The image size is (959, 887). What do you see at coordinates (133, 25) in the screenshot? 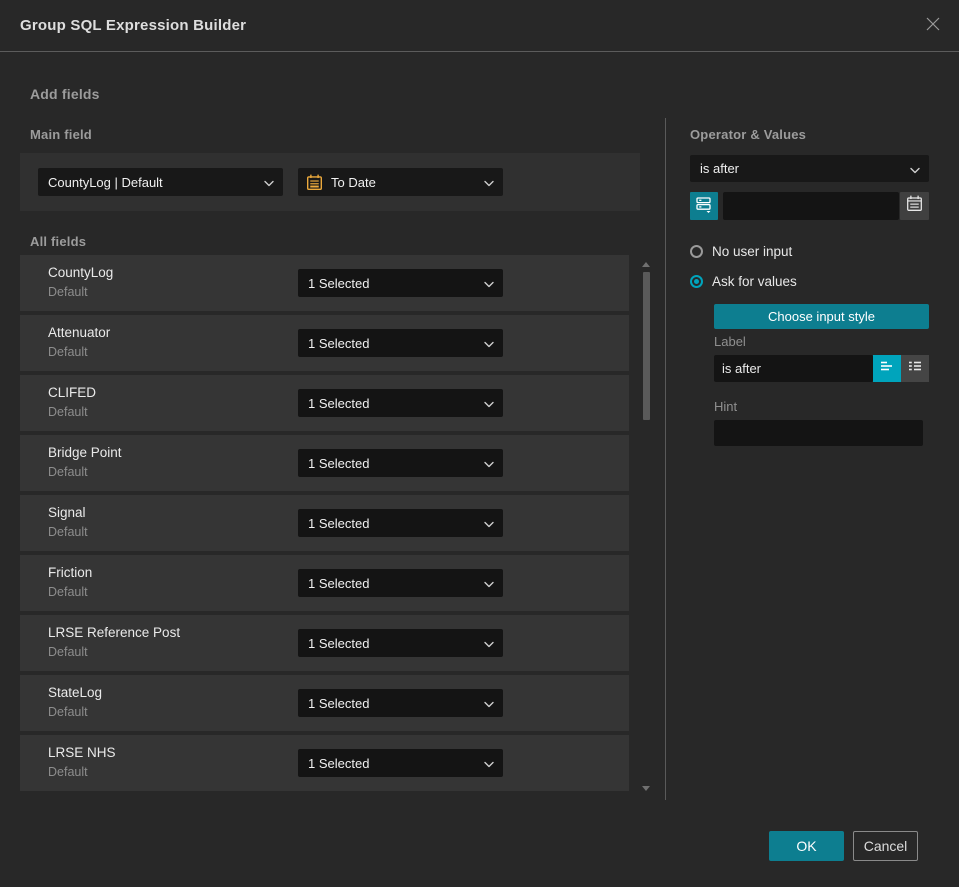
I see `dialog-title: Group SQL Expression Builder` at bounding box center [133, 25].